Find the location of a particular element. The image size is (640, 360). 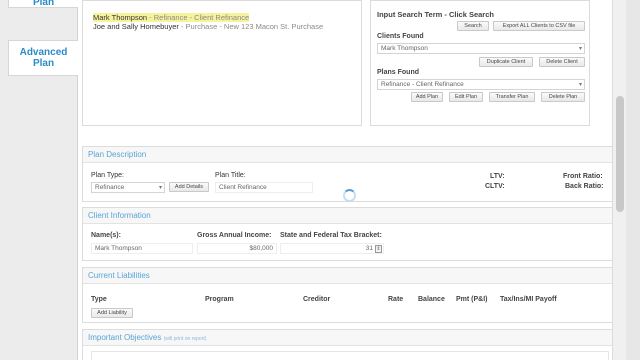

delete-plan-button: Delete Plan is located at coordinates (563, 97).